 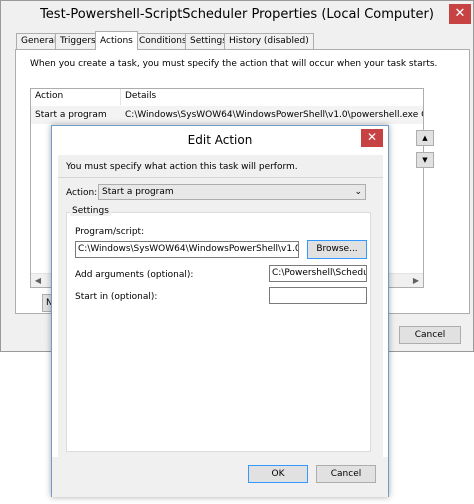 What do you see at coordinates (430, 335) in the screenshot?
I see `properties-cancel-button: Cancel` at bounding box center [430, 335].